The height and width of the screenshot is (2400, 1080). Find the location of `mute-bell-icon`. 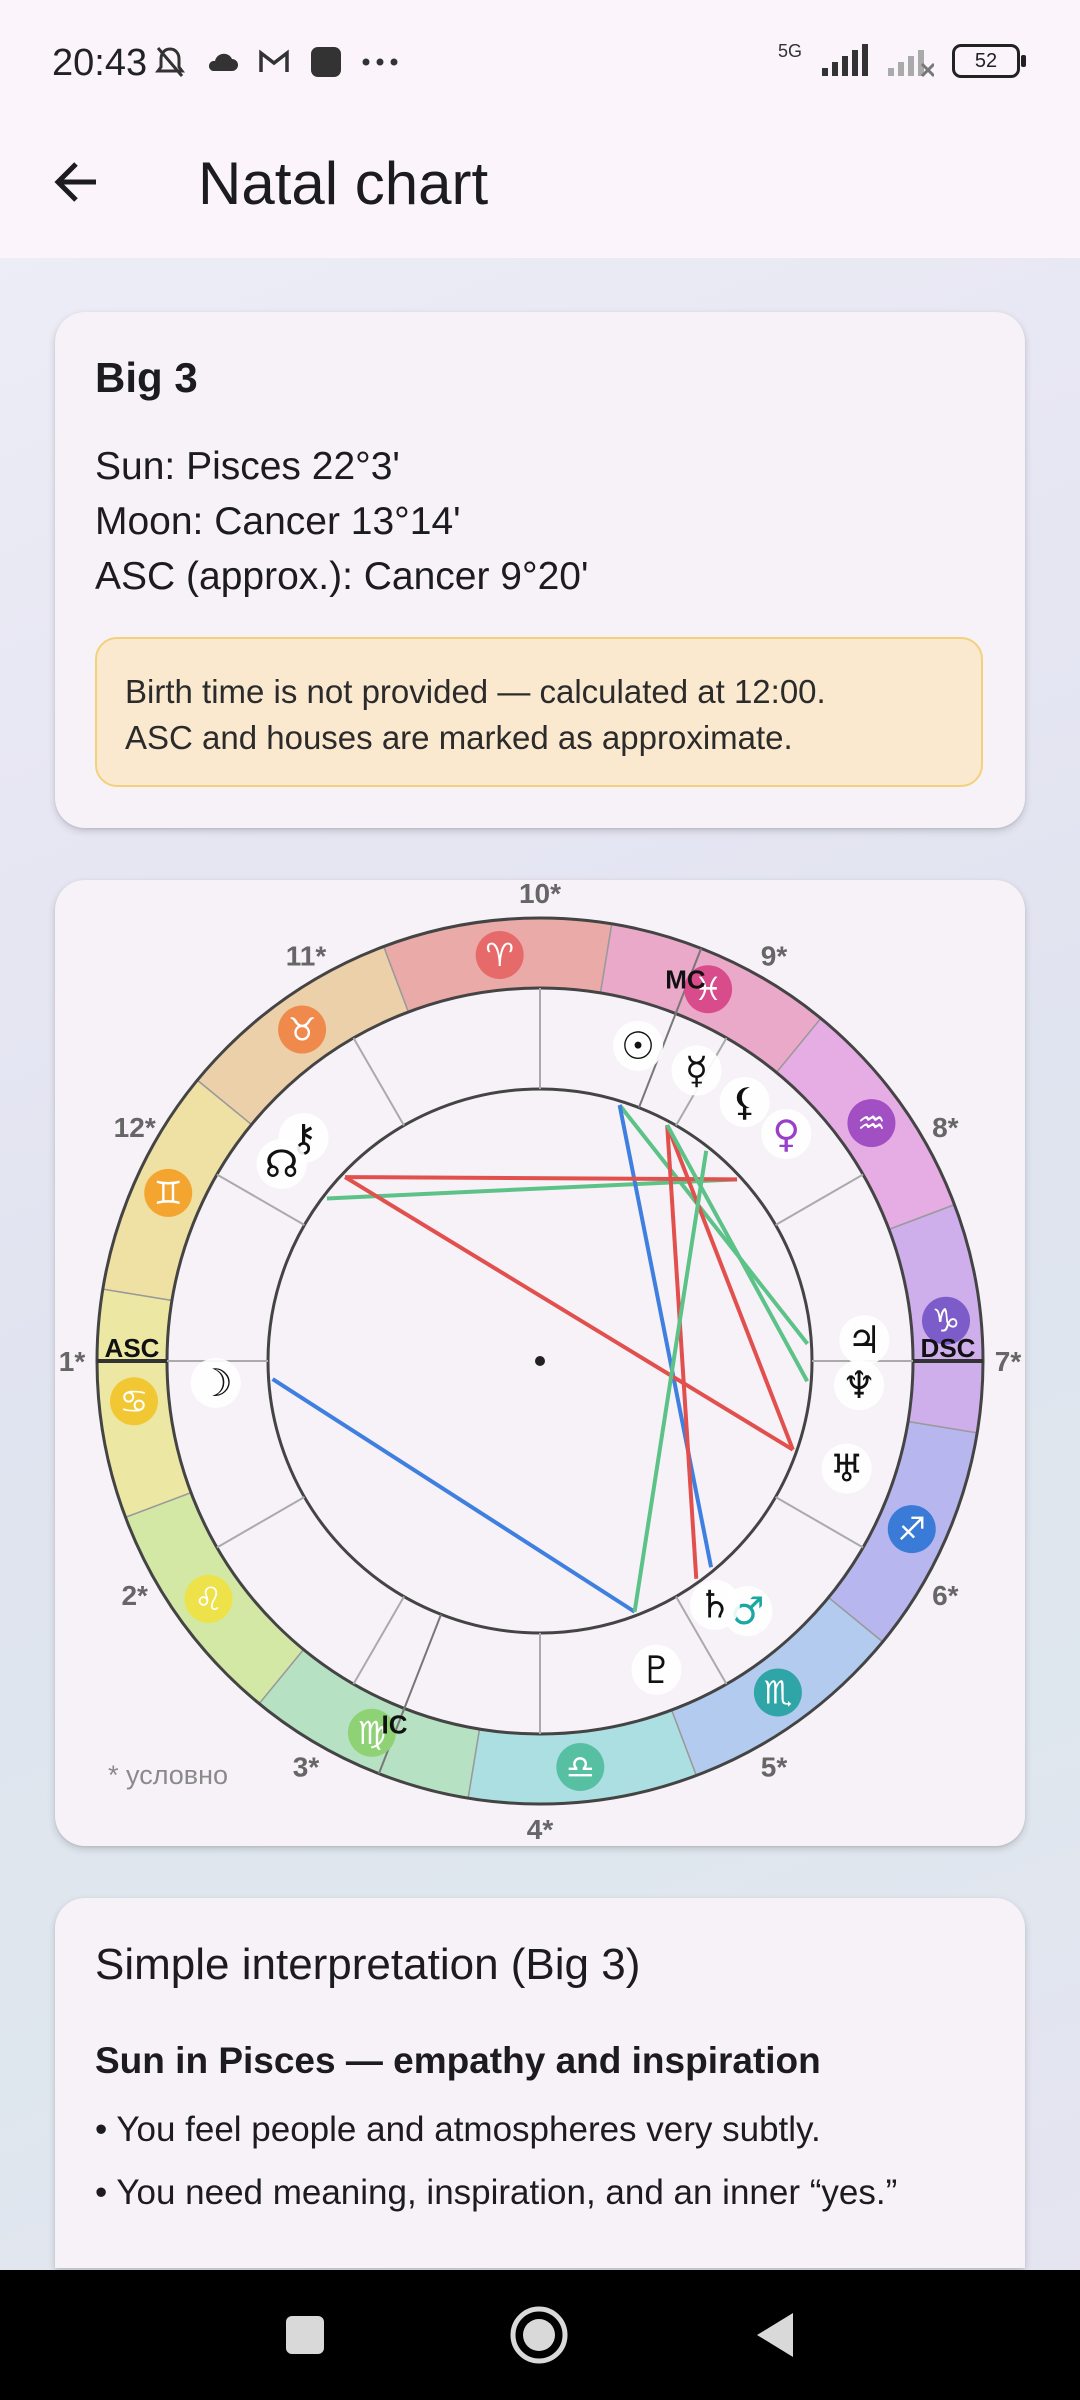

mute-bell-icon is located at coordinates (170, 62).